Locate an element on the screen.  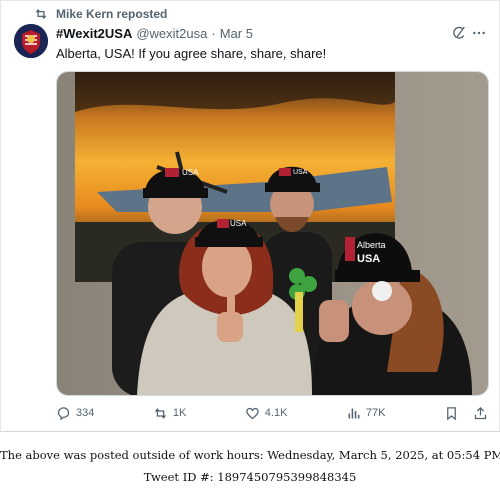
bookmark-icon is located at coordinates (451, 413).